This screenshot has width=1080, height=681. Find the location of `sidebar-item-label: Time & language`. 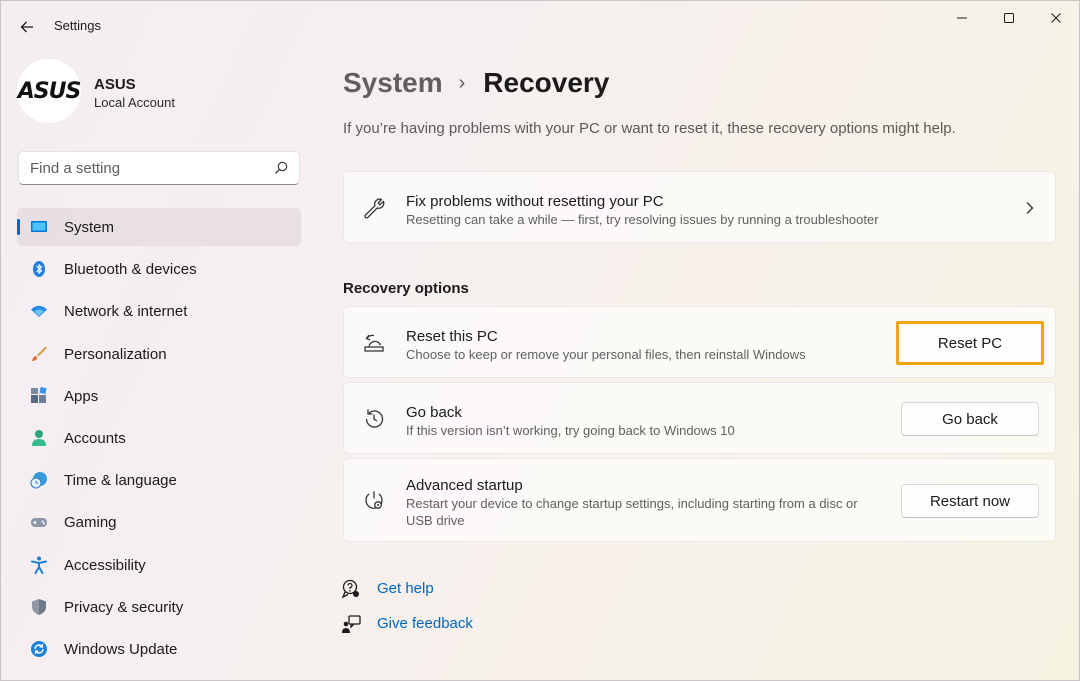

sidebar-item-label: Time & language is located at coordinates (120, 481).